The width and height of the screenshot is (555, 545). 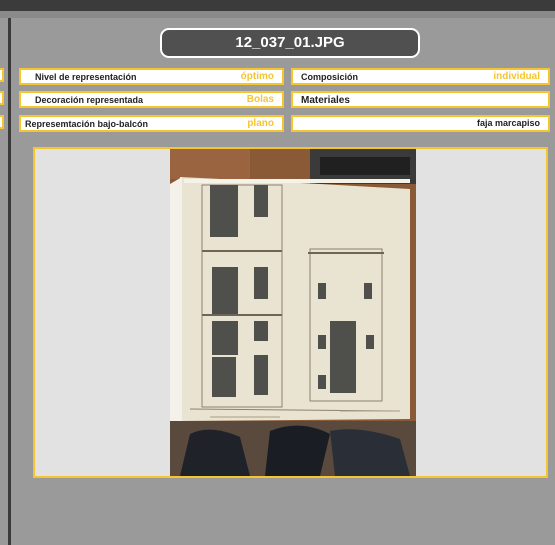 What do you see at coordinates (87, 124) in the screenshot?
I see `bajo-balcon-label: Represemtación bajo-balcón` at bounding box center [87, 124].